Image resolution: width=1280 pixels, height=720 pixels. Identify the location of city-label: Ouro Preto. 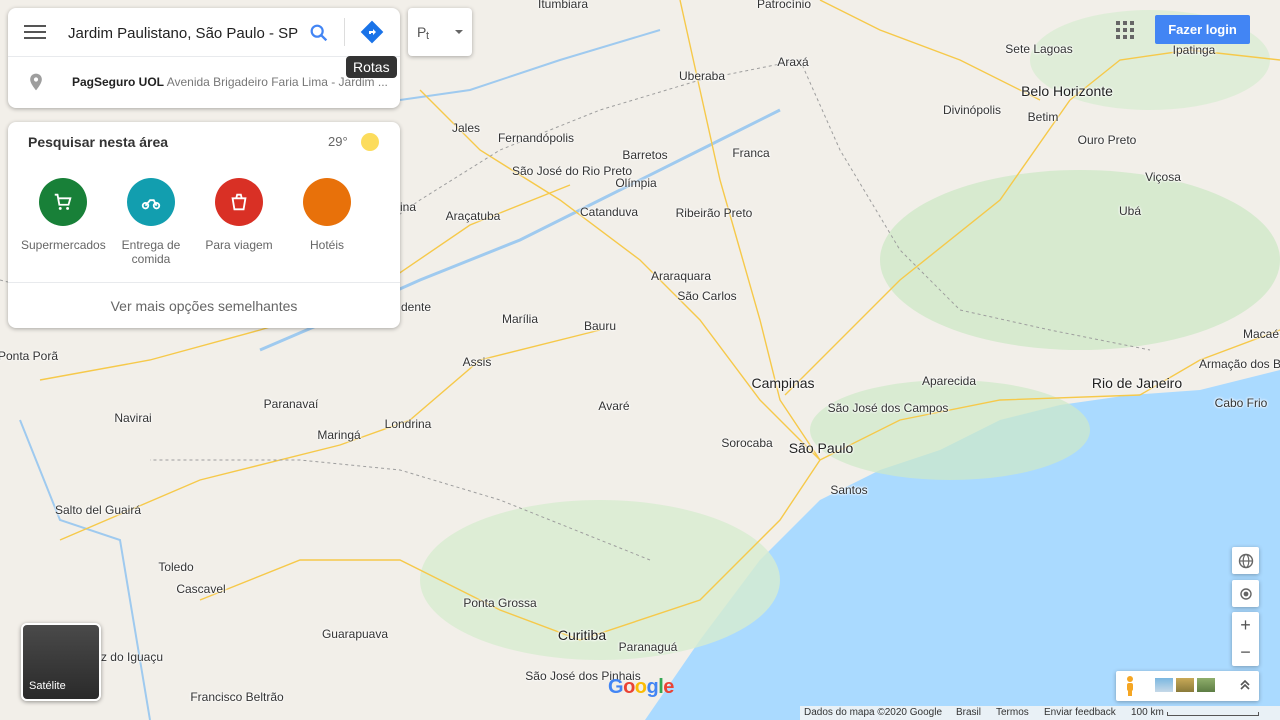
(1107, 140).